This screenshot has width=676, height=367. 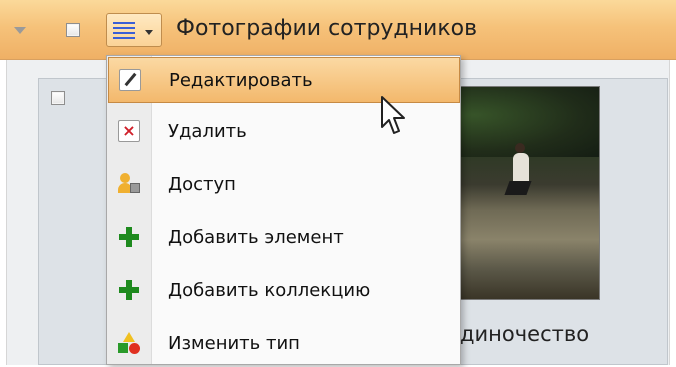 I want to click on actions-menu-button, so click(x=134, y=30).